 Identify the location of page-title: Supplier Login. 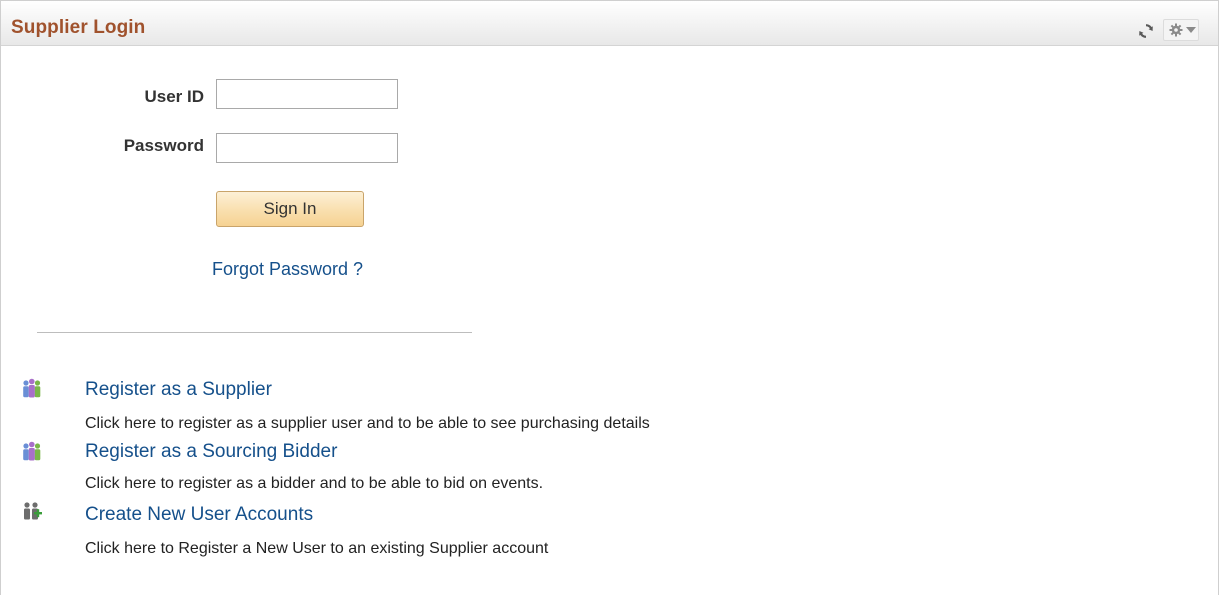
(78, 27).